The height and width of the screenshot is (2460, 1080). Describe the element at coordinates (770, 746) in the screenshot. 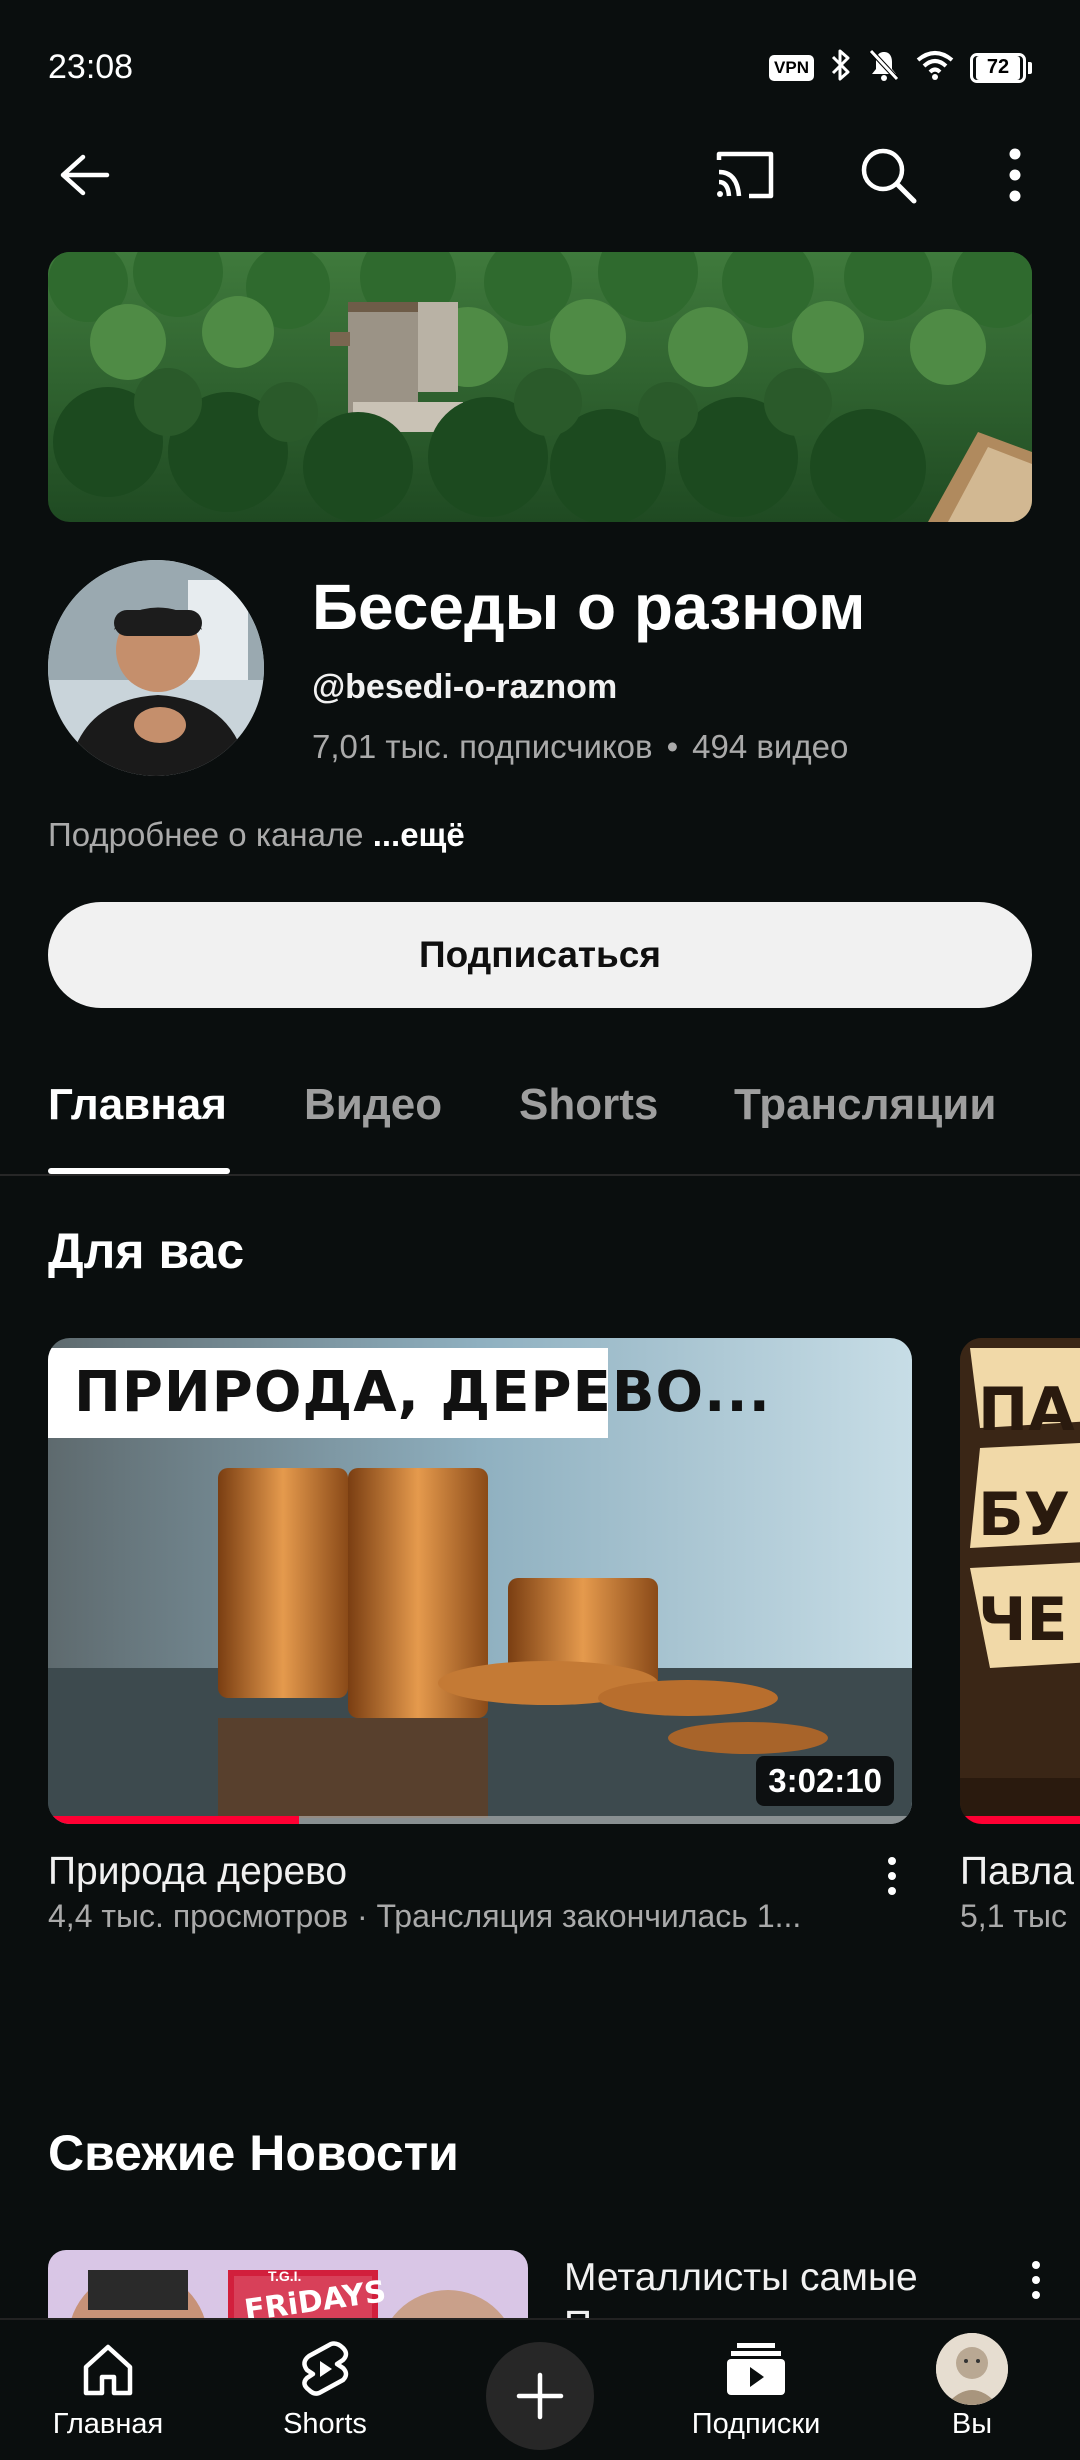

I see `video-count: 494 видео` at that location.